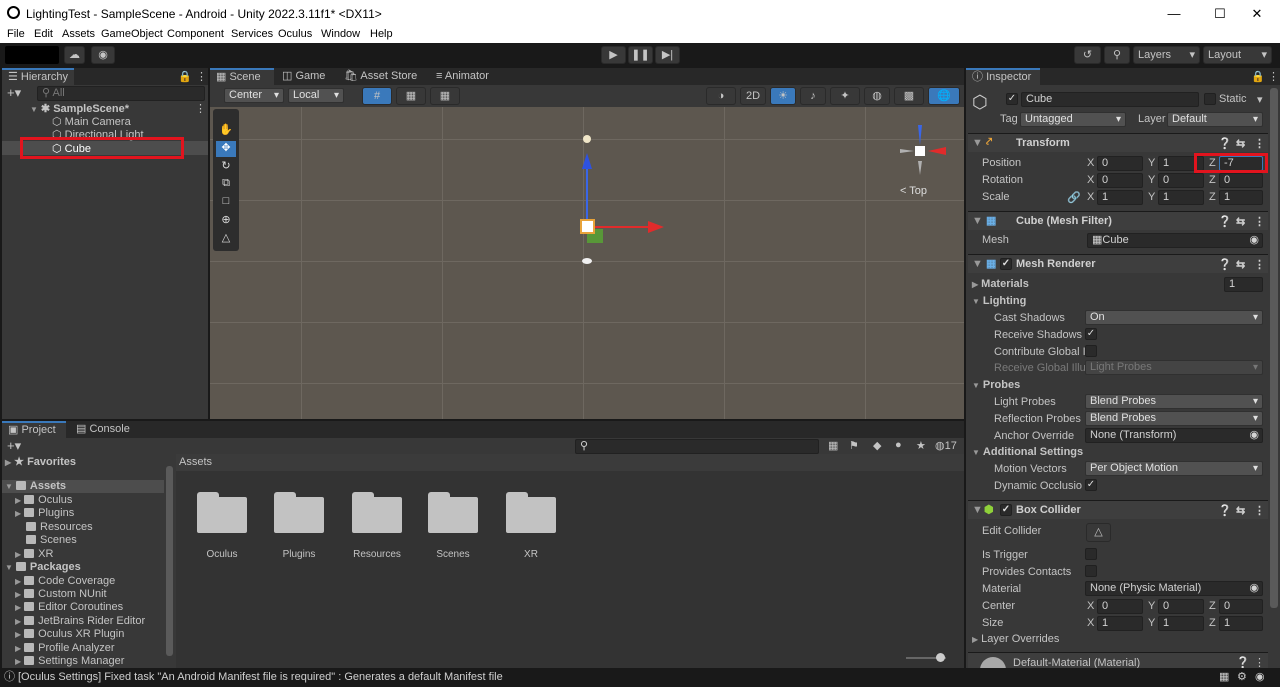 The width and height of the screenshot is (1280, 687). I want to click on box-collider-header: ▼ ⬢ ✓ Box Collider ❔ ⇆ ⋮, so click(1118, 509).